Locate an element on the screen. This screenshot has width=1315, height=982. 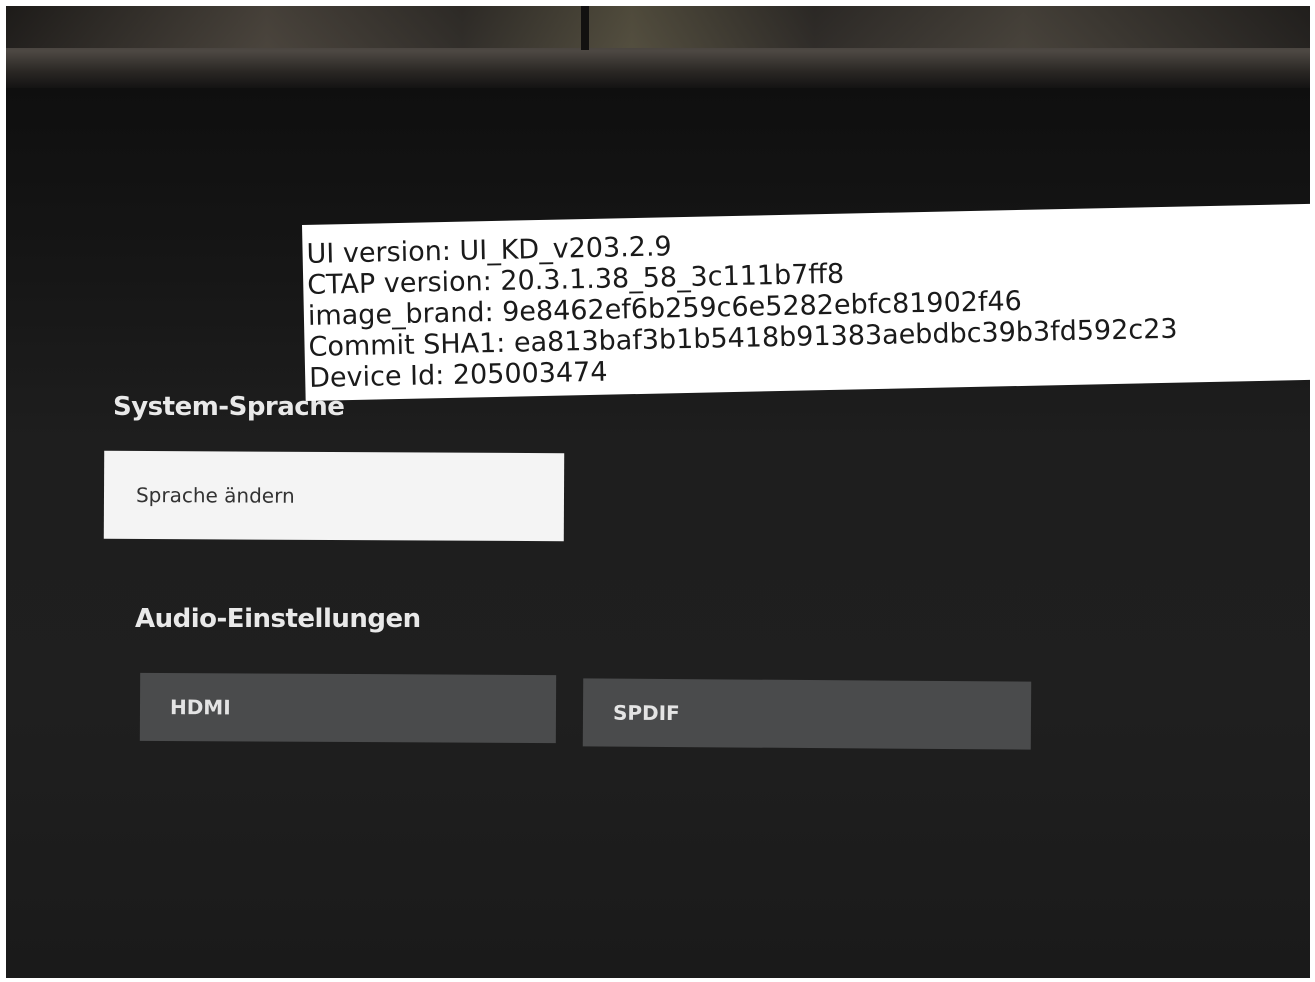
bezel-reflection is located at coordinates (658, 27).